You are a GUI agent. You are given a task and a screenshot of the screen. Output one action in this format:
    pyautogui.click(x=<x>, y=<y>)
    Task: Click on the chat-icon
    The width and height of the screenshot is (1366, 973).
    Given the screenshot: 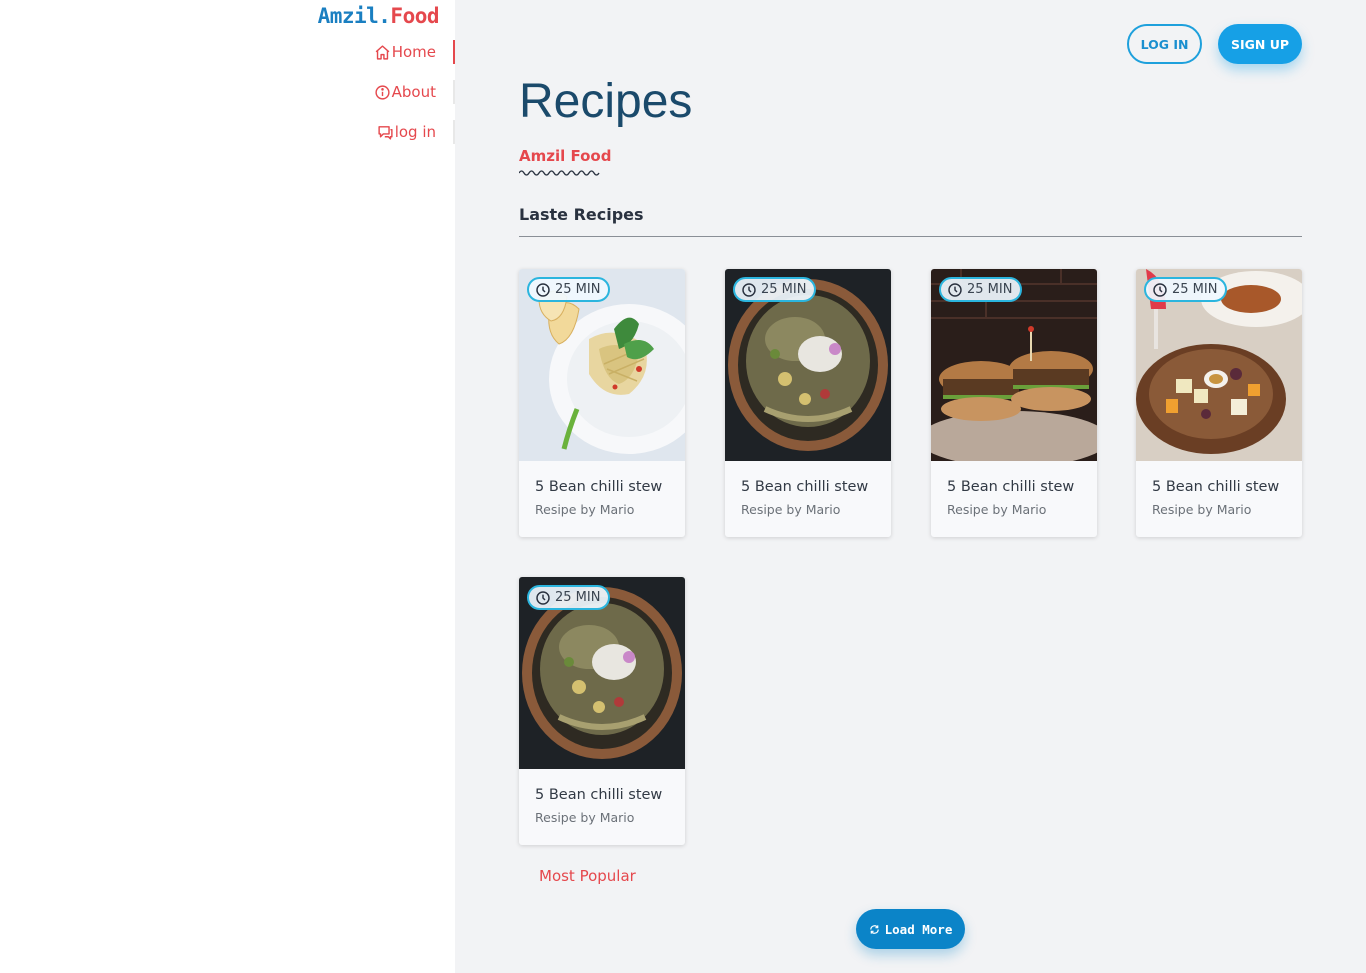 What is the action you would take?
    pyautogui.click(x=385, y=132)
    